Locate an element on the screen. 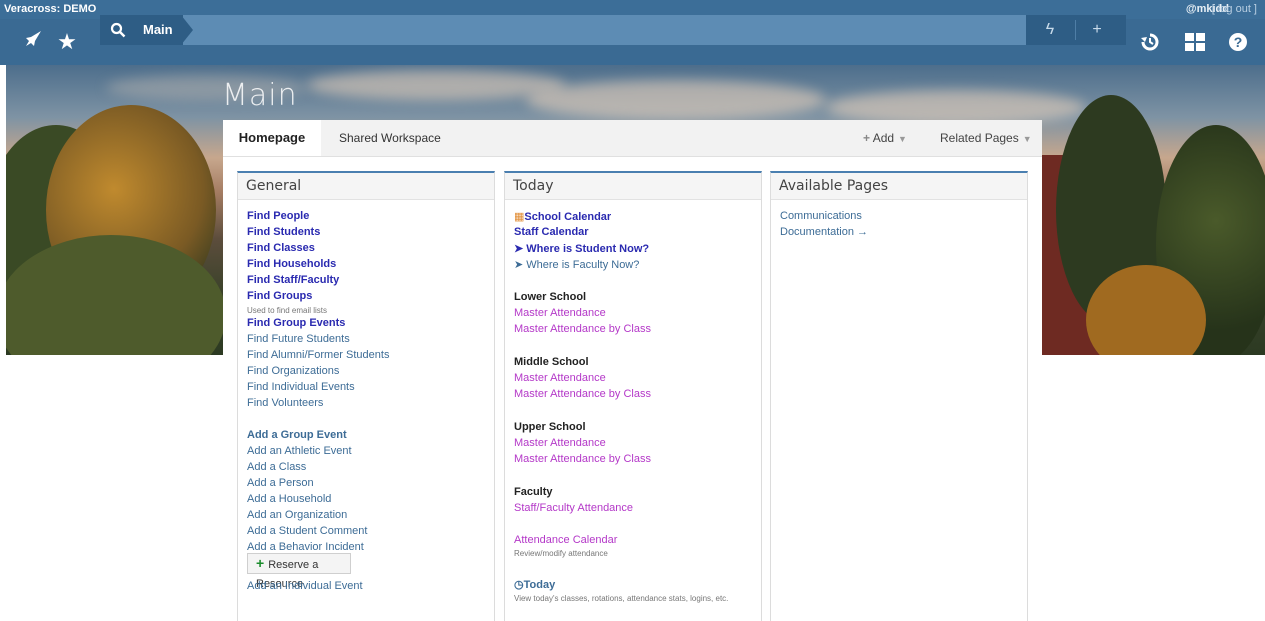 This screenshot has width=1265, height=621. page-title: Main is located at coordinates (260, 95).